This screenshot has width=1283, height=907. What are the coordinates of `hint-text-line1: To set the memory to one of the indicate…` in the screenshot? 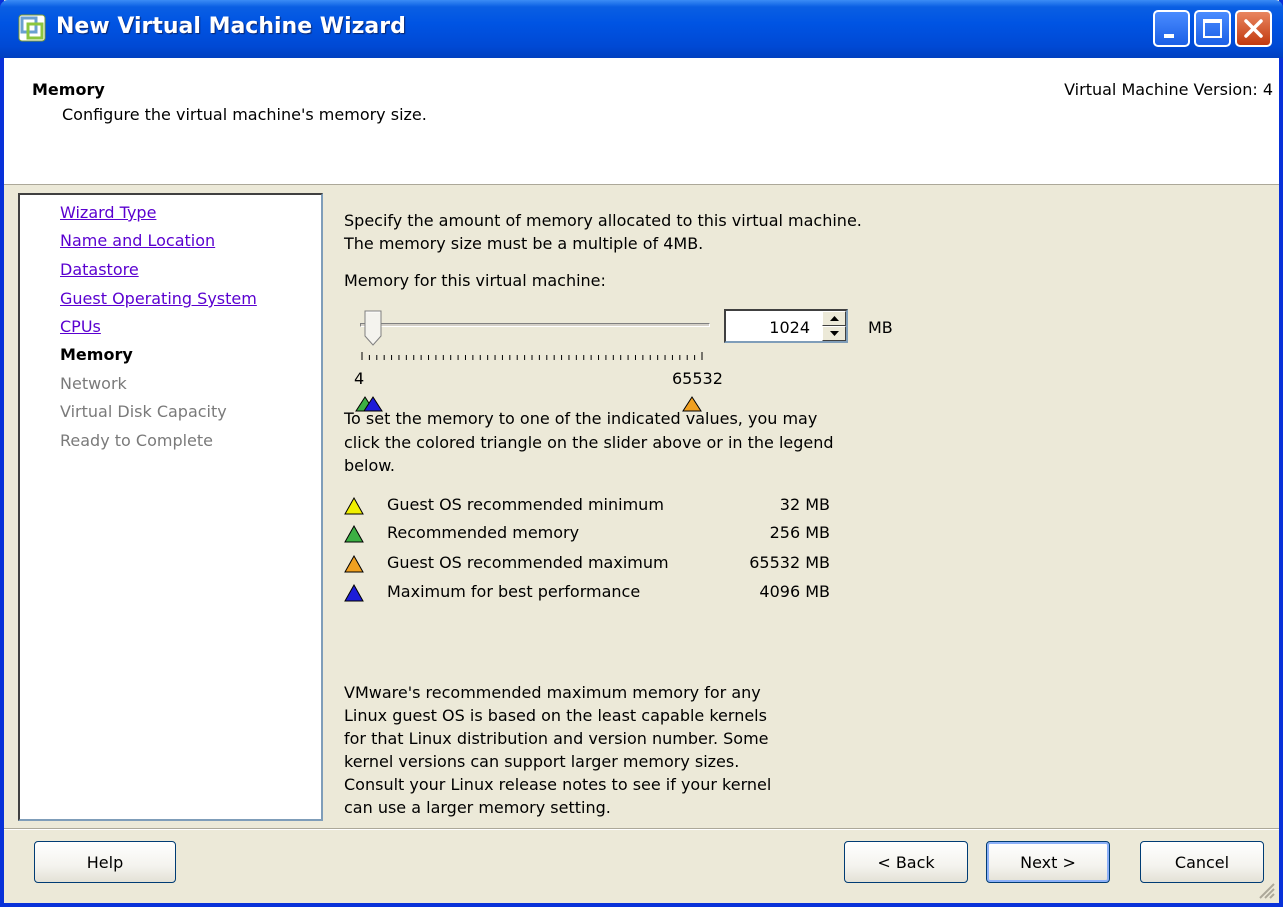 It's located at (581, 418).